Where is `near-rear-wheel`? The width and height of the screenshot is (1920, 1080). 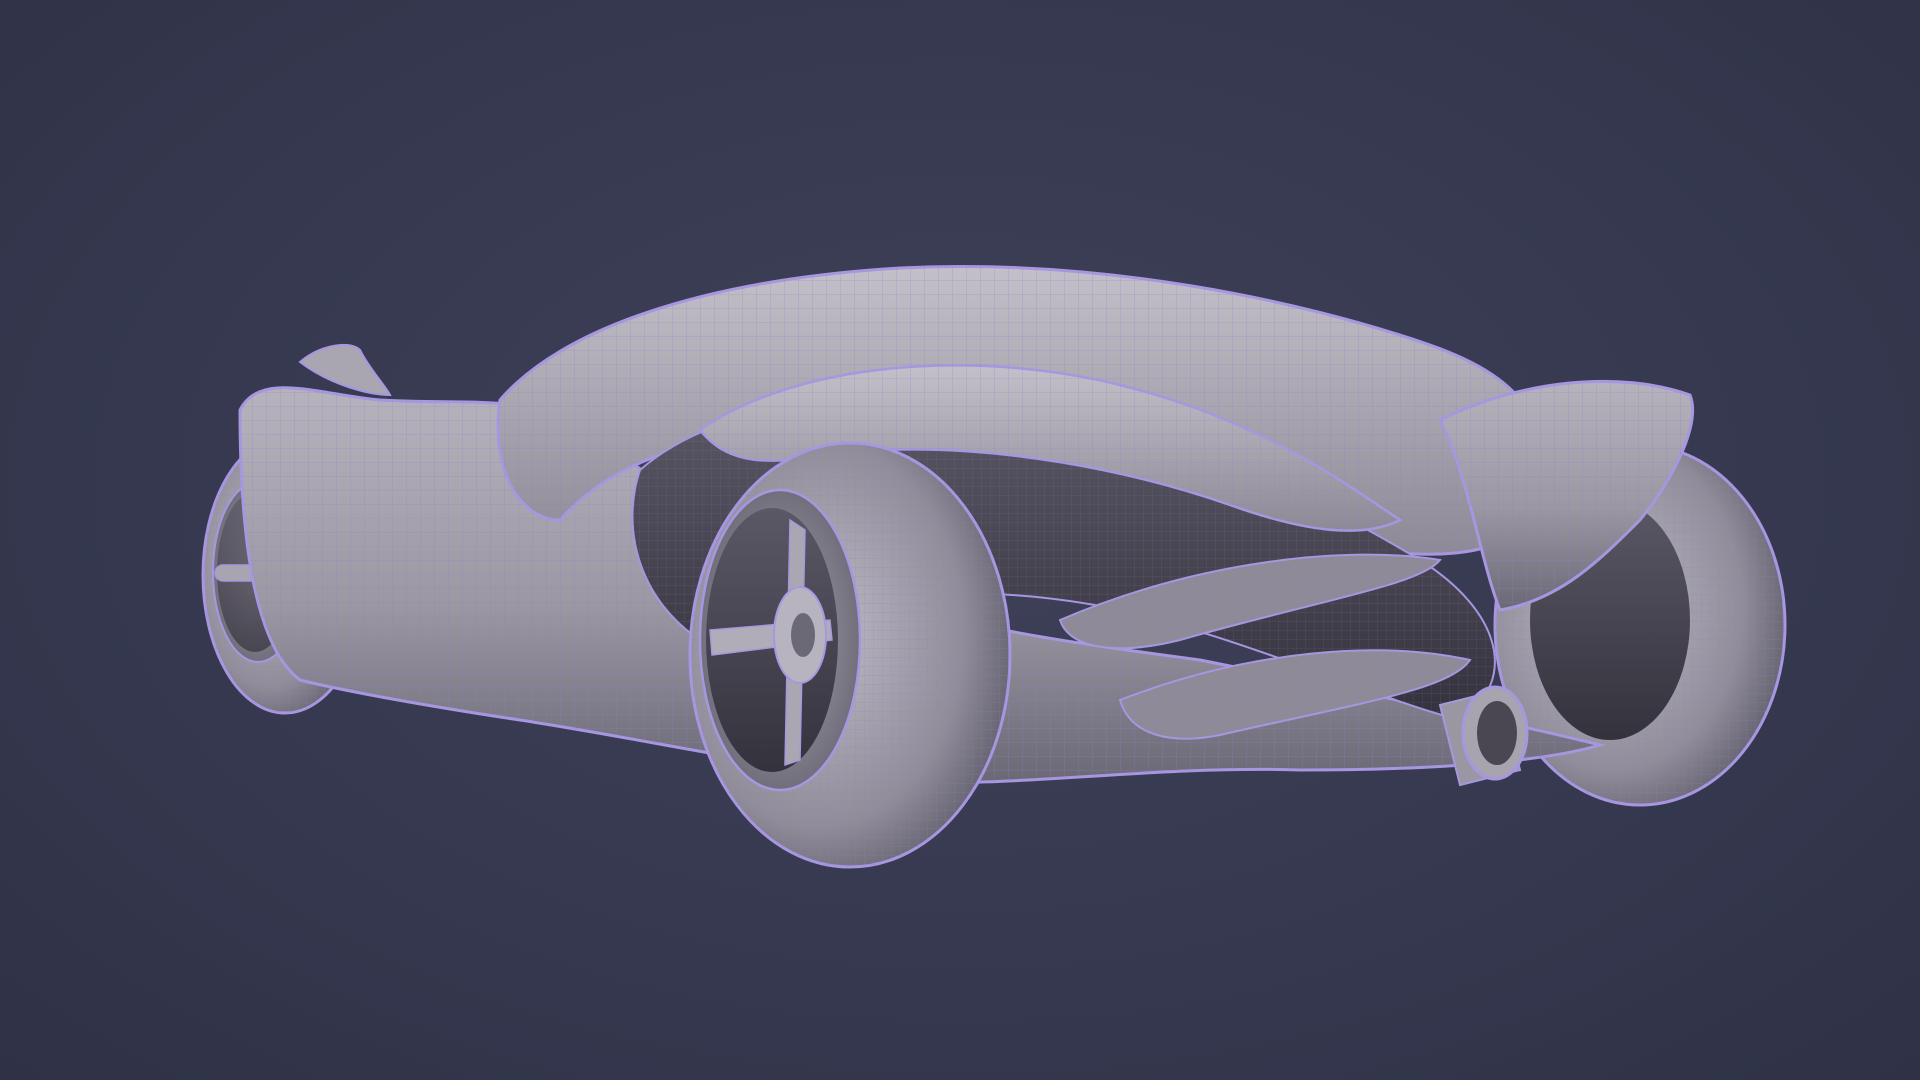 near-rear-wheel is located at coordinates (850, 655).